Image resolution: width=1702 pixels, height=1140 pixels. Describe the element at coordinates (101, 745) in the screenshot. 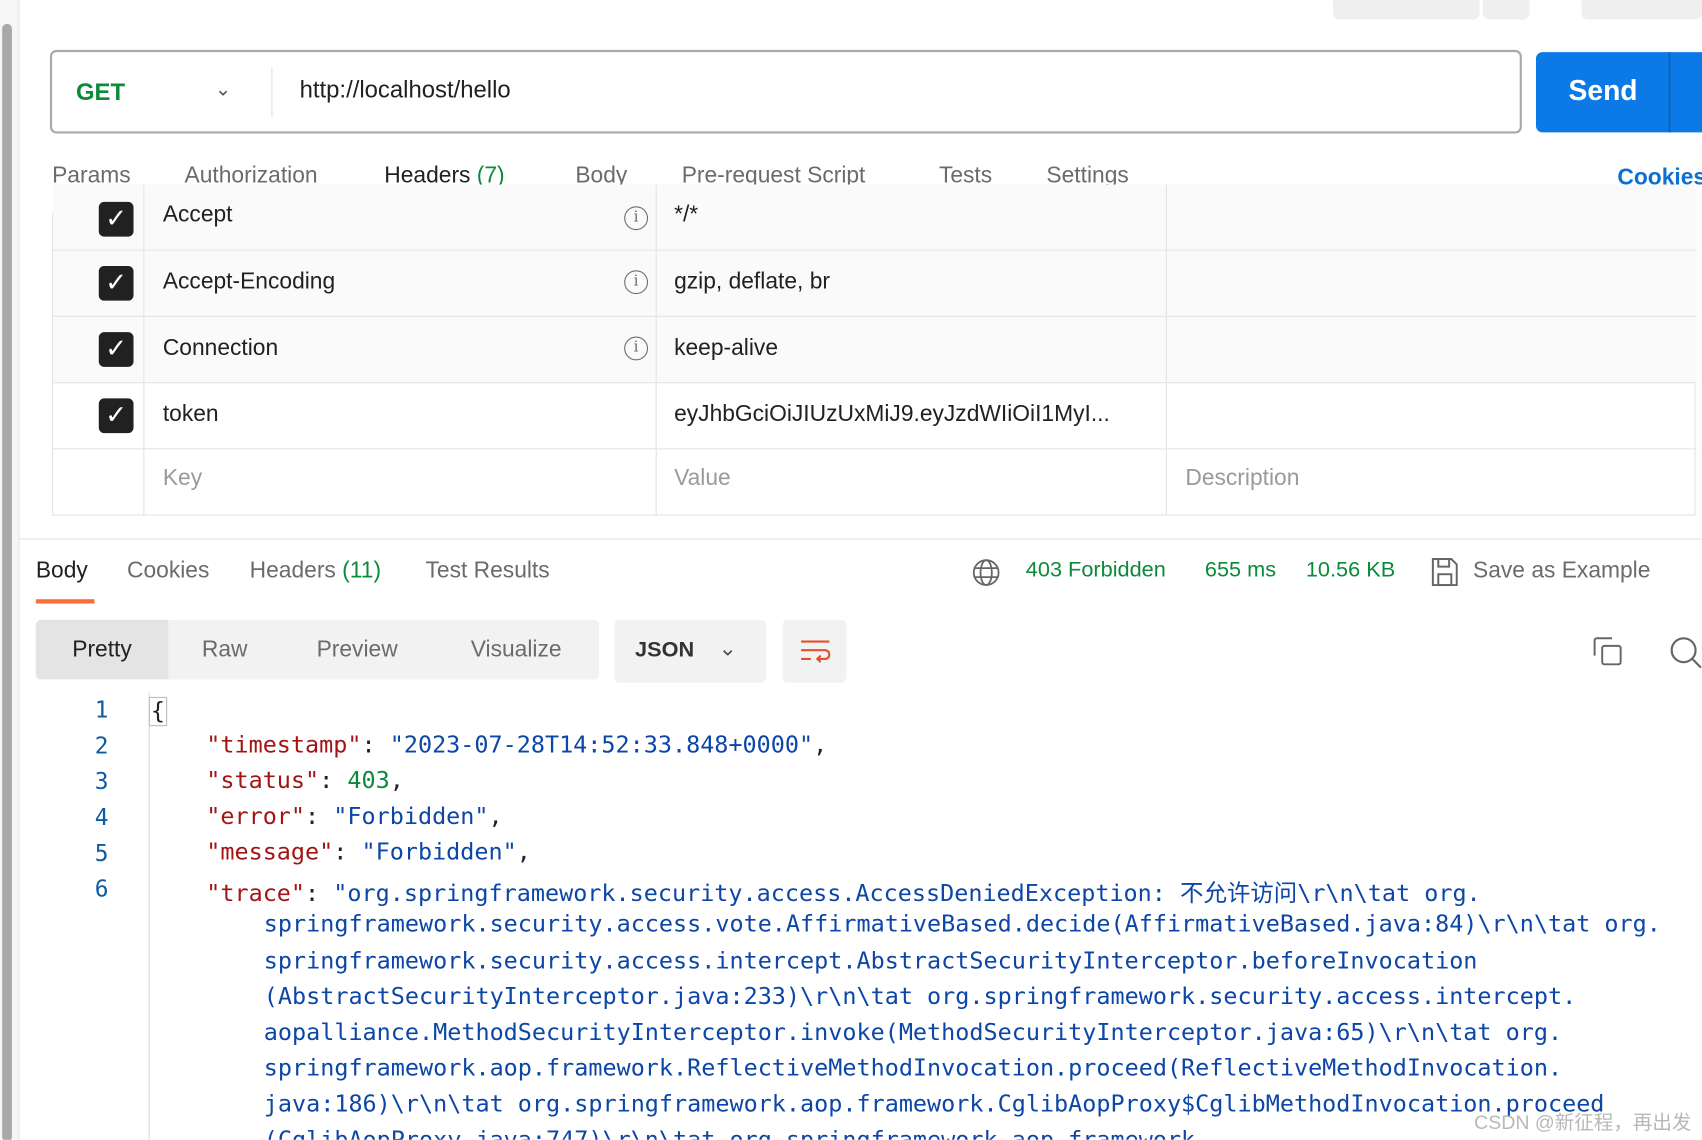

I see `line-number: 2` at that location.